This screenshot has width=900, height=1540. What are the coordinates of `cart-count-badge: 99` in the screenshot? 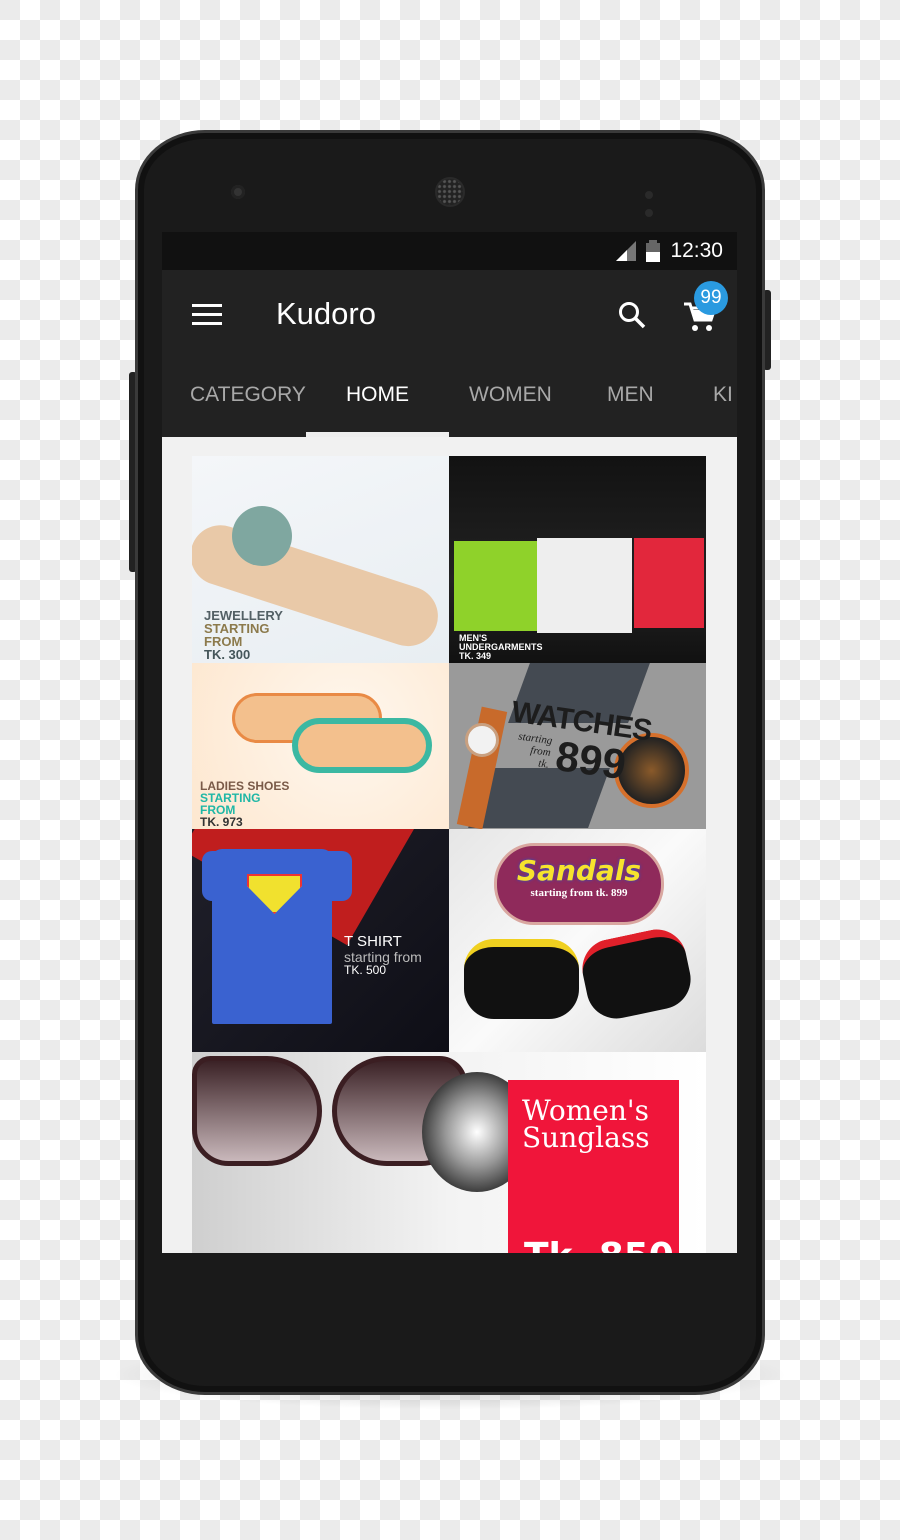 It's located at (711, 298).